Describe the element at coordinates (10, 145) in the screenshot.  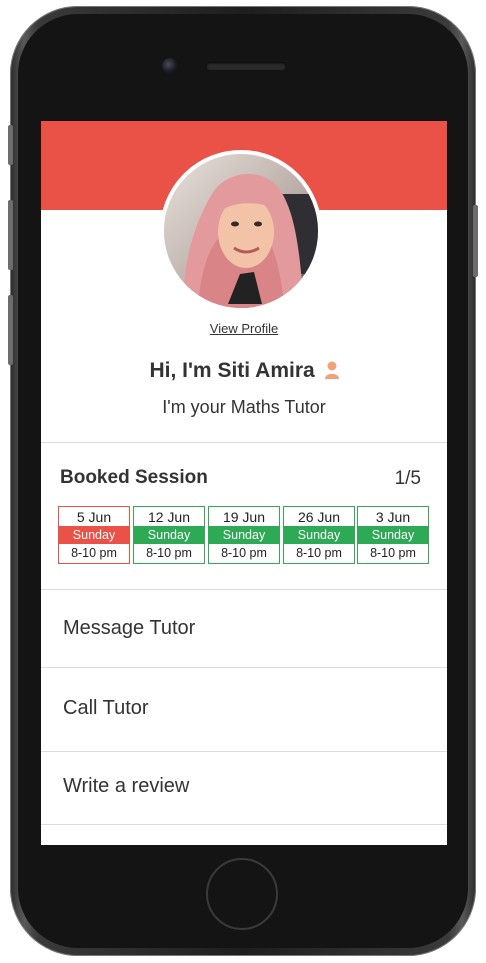
I see `mute-switch` at that location.